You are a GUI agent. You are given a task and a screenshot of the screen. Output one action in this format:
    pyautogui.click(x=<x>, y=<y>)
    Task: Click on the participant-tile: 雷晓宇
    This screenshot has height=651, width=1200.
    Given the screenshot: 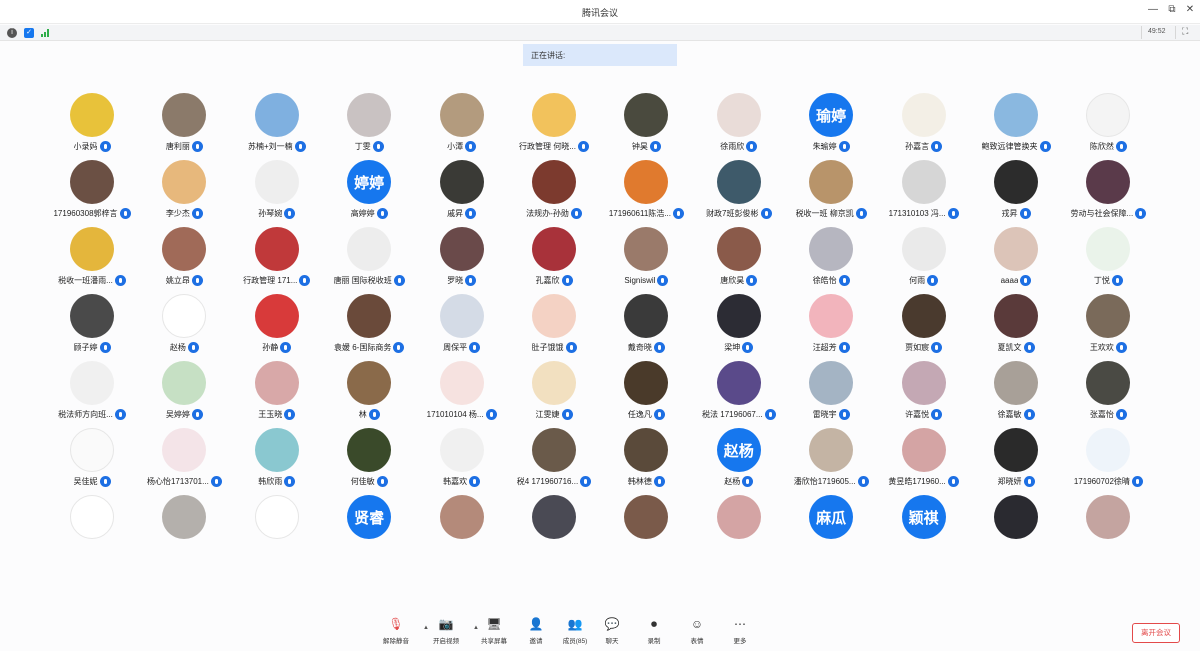 What is the action you would take?
    pyautogui.click(x=831, y=392)
    